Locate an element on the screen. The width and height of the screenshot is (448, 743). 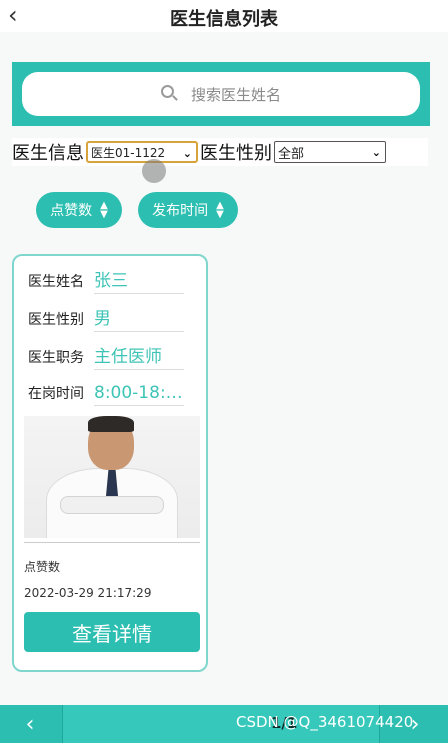
name-label: 医生姓名 is located at coordinates (56, 282).